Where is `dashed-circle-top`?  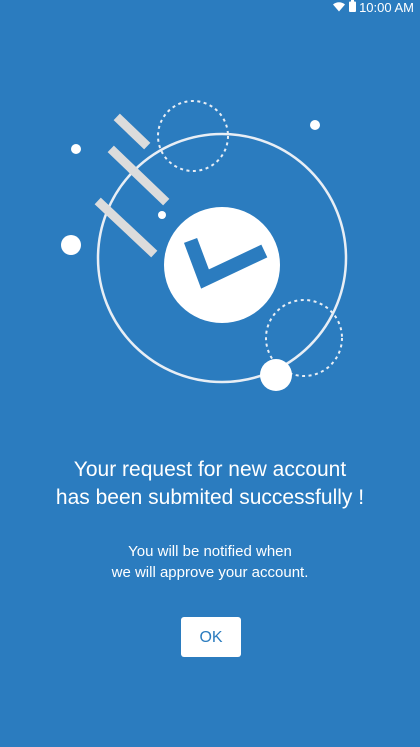 dashed-circle-top is located at coordinates (193, 136).